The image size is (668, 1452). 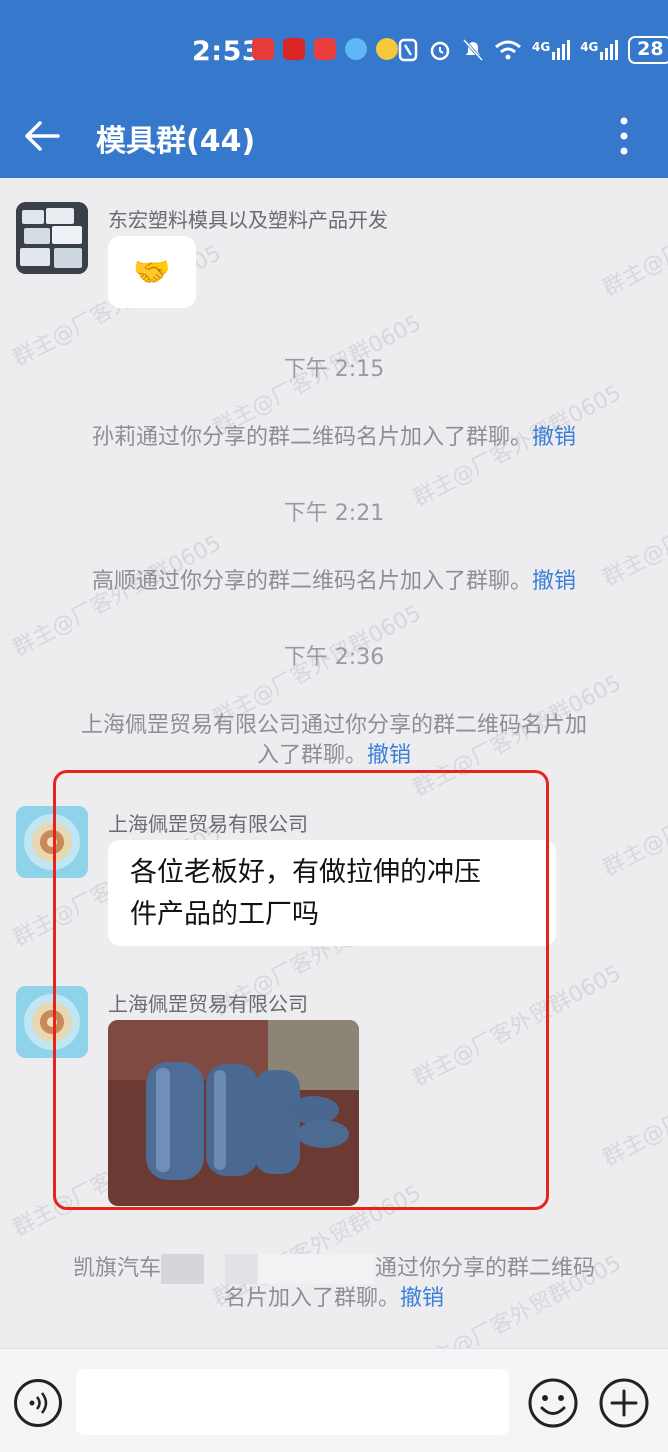 I want to click on system-message-text: 孙莉通过你分享的群二维码名片加入了群聊。, so click(x=311, y=437).